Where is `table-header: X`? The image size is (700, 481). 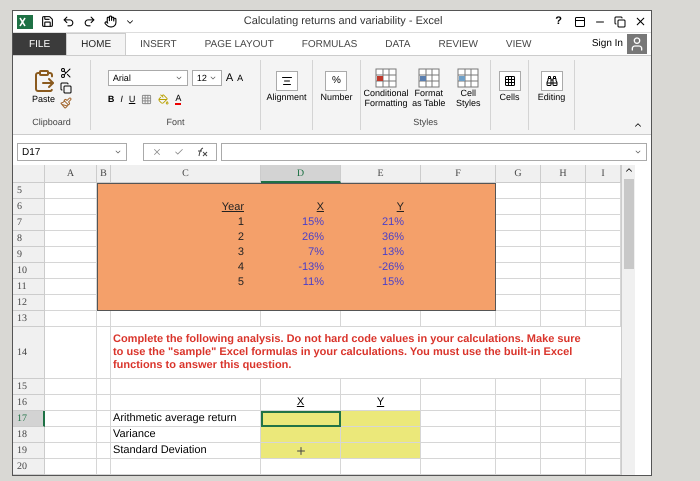 table-header: X is located at coordinates (320, 207).